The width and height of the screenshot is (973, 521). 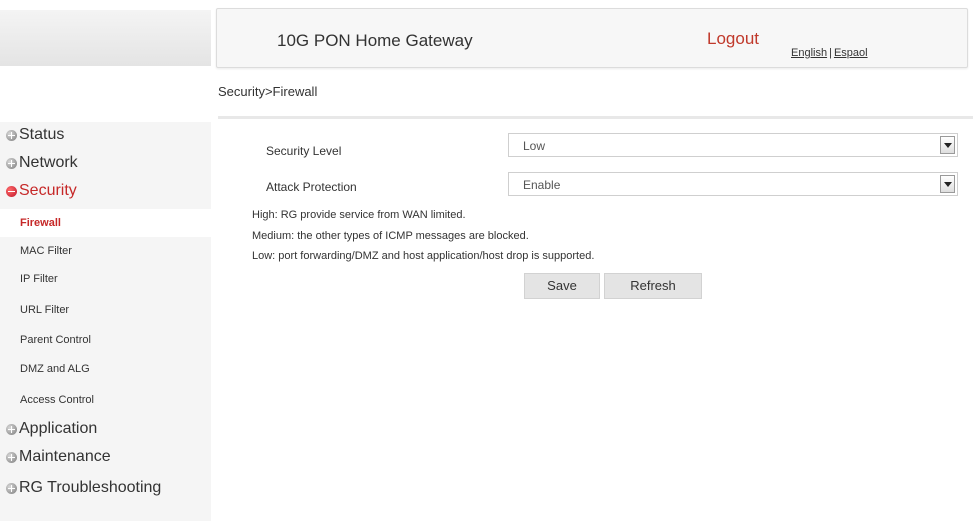 I want to click on sidebar-item-application: Application, so click(x=51, y=429).